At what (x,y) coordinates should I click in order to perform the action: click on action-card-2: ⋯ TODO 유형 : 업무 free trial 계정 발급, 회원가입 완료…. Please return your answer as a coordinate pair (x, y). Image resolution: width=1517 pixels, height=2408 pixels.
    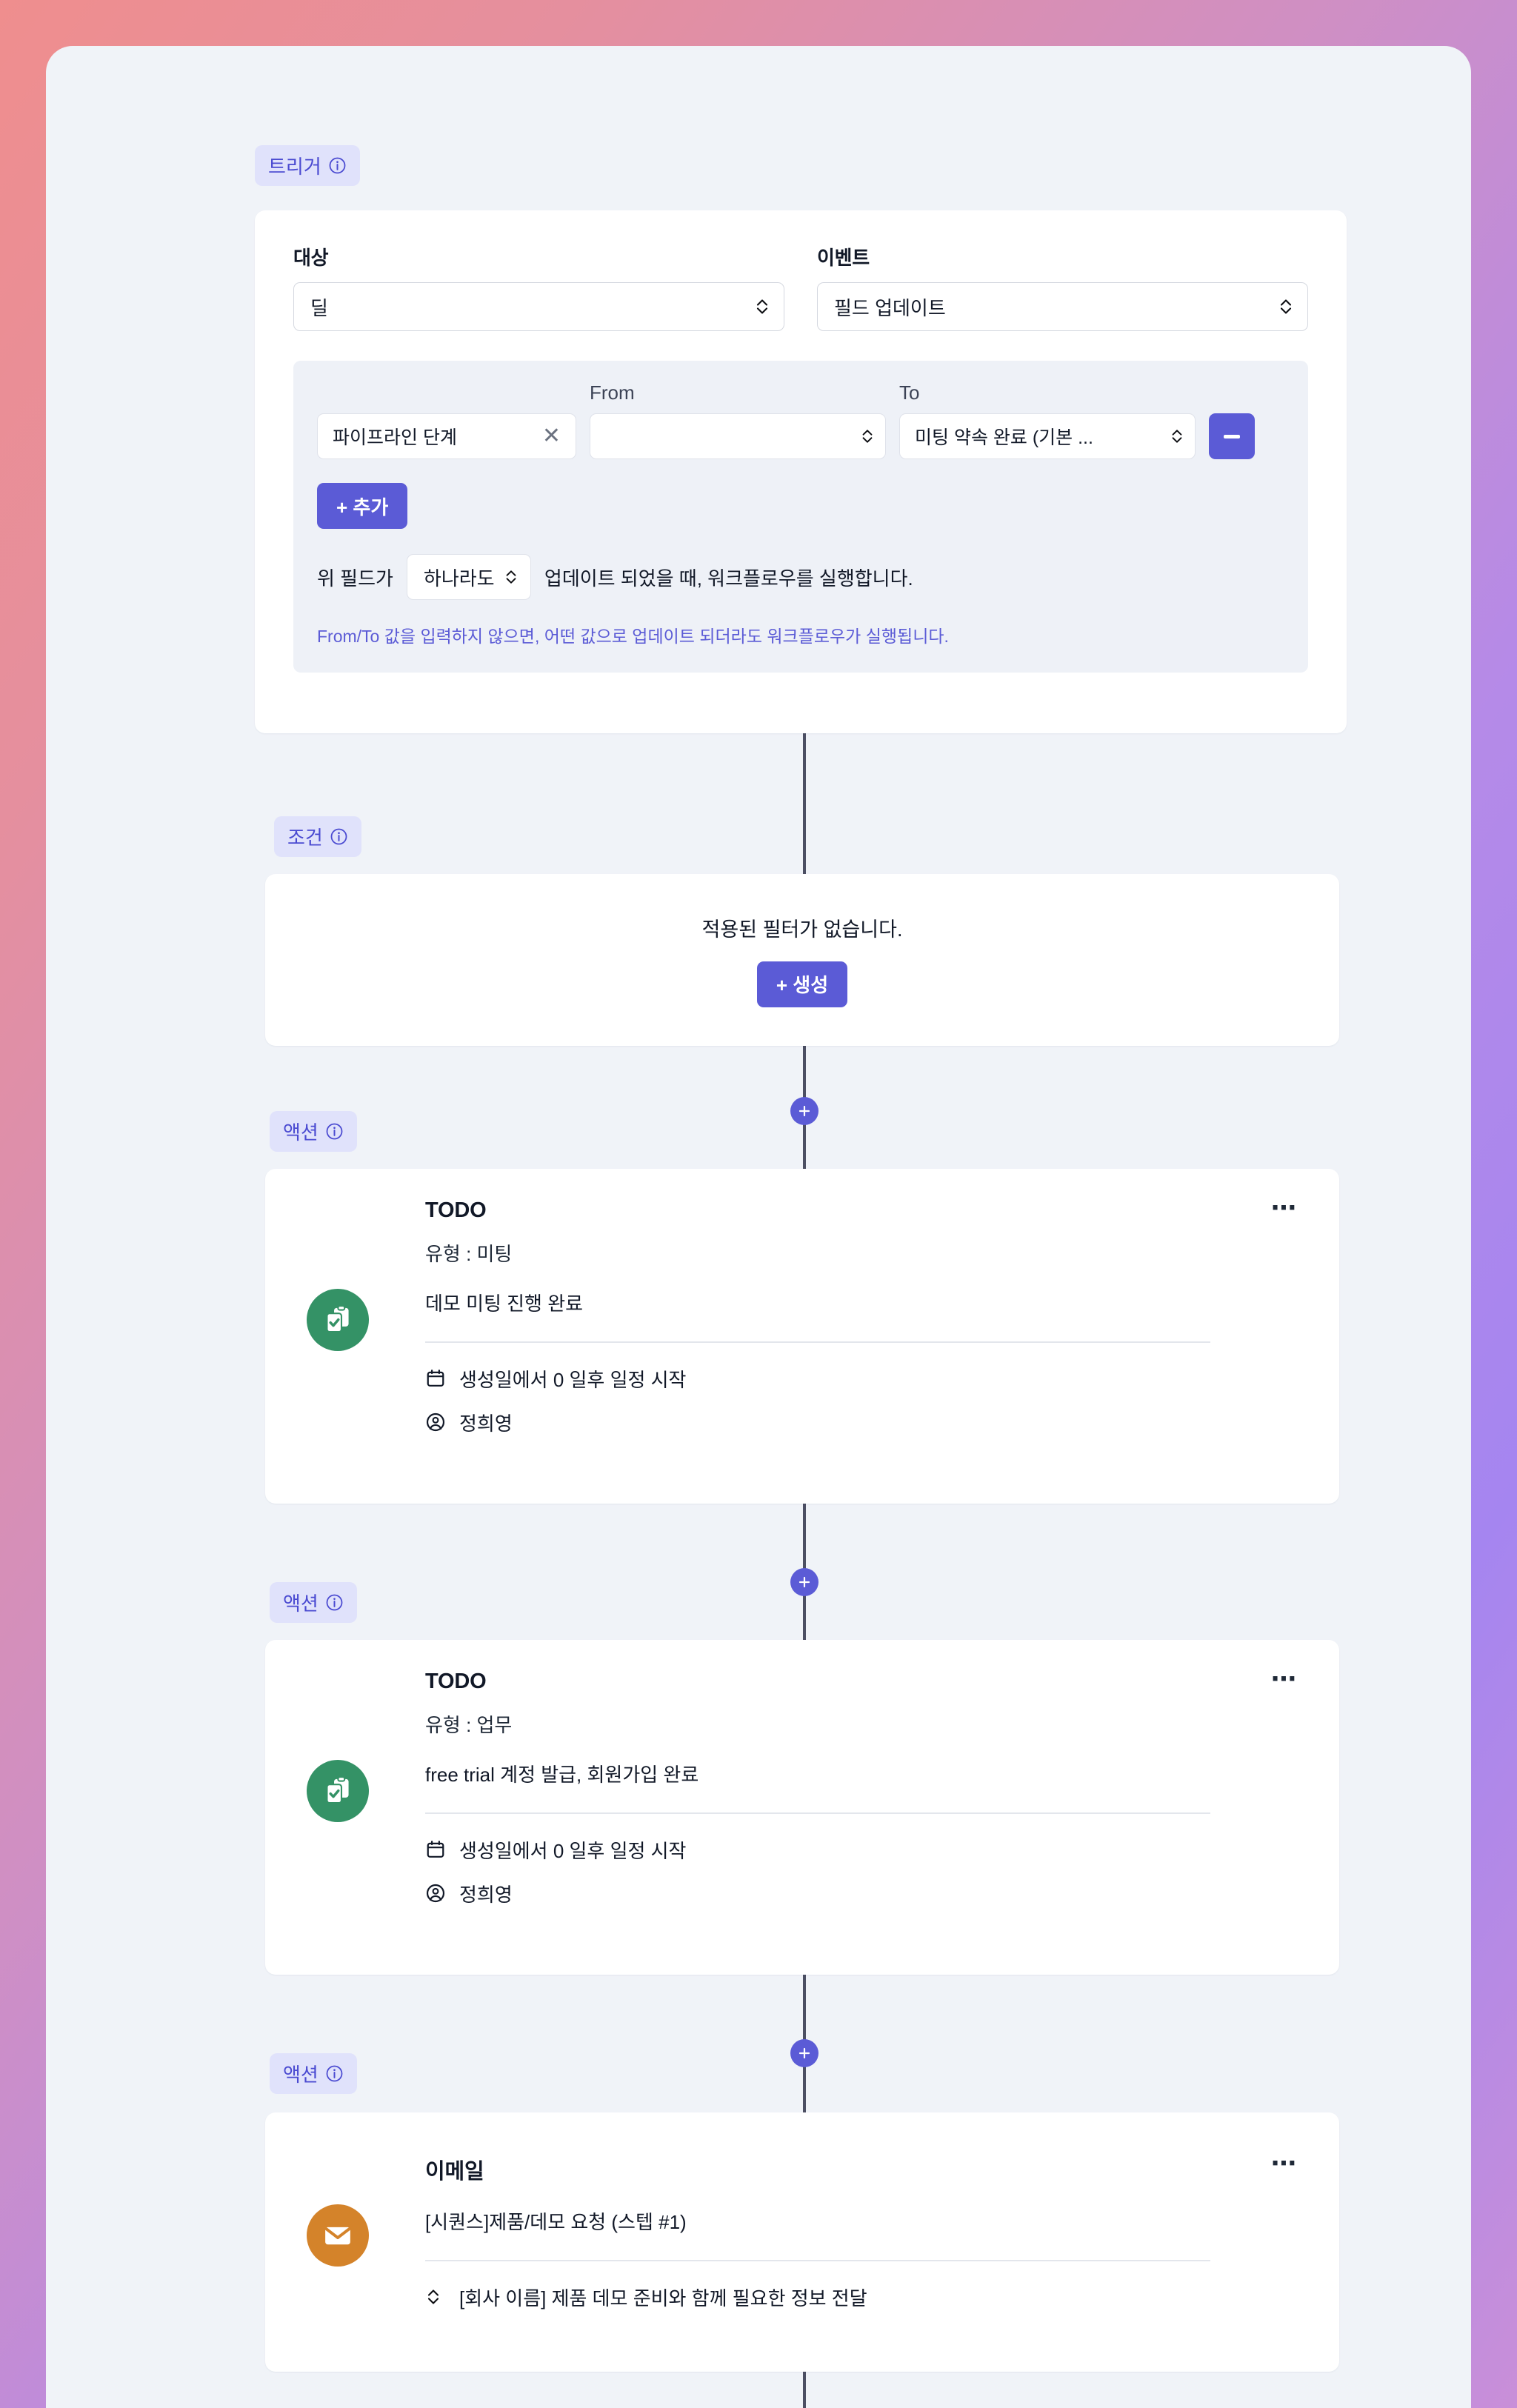
    Looking at the image, I should click on (802, 1807).